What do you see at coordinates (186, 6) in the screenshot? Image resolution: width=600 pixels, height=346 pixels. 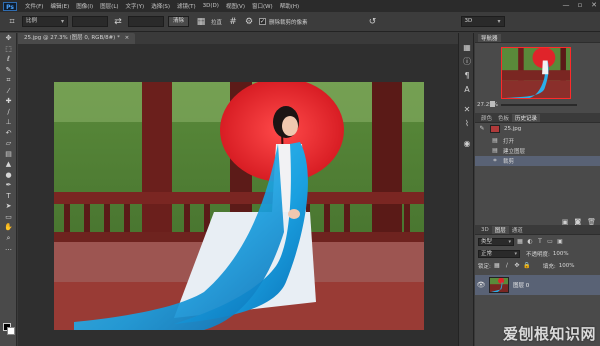 I see `menu-filter: 滤镜(T)` at bounding box center [186, 6].